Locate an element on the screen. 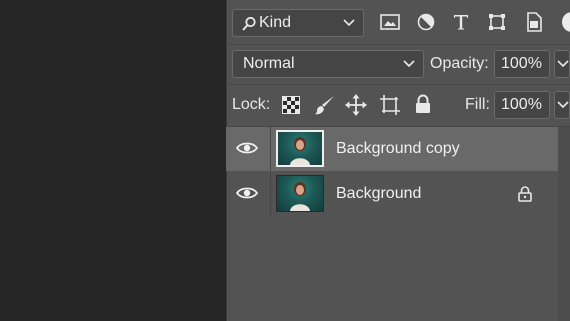 This screenshot has height=321, width=570. layer-filter-bar: Kind is located at coordinates (398, 22).